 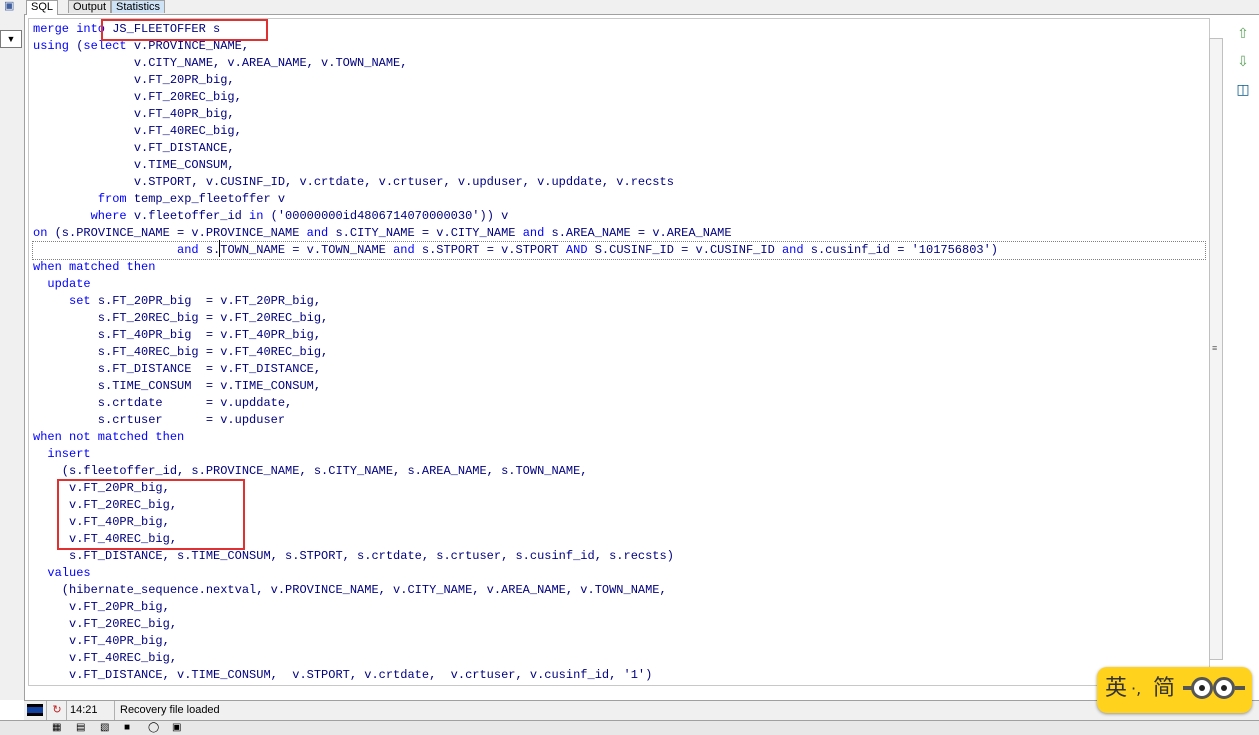 What do you see at coordinates (619, 369) in the screenshot?
I see `code-line: s.FT_DISTANCE = v.FT_DISTANCE,` at bounding box center [619, 369].